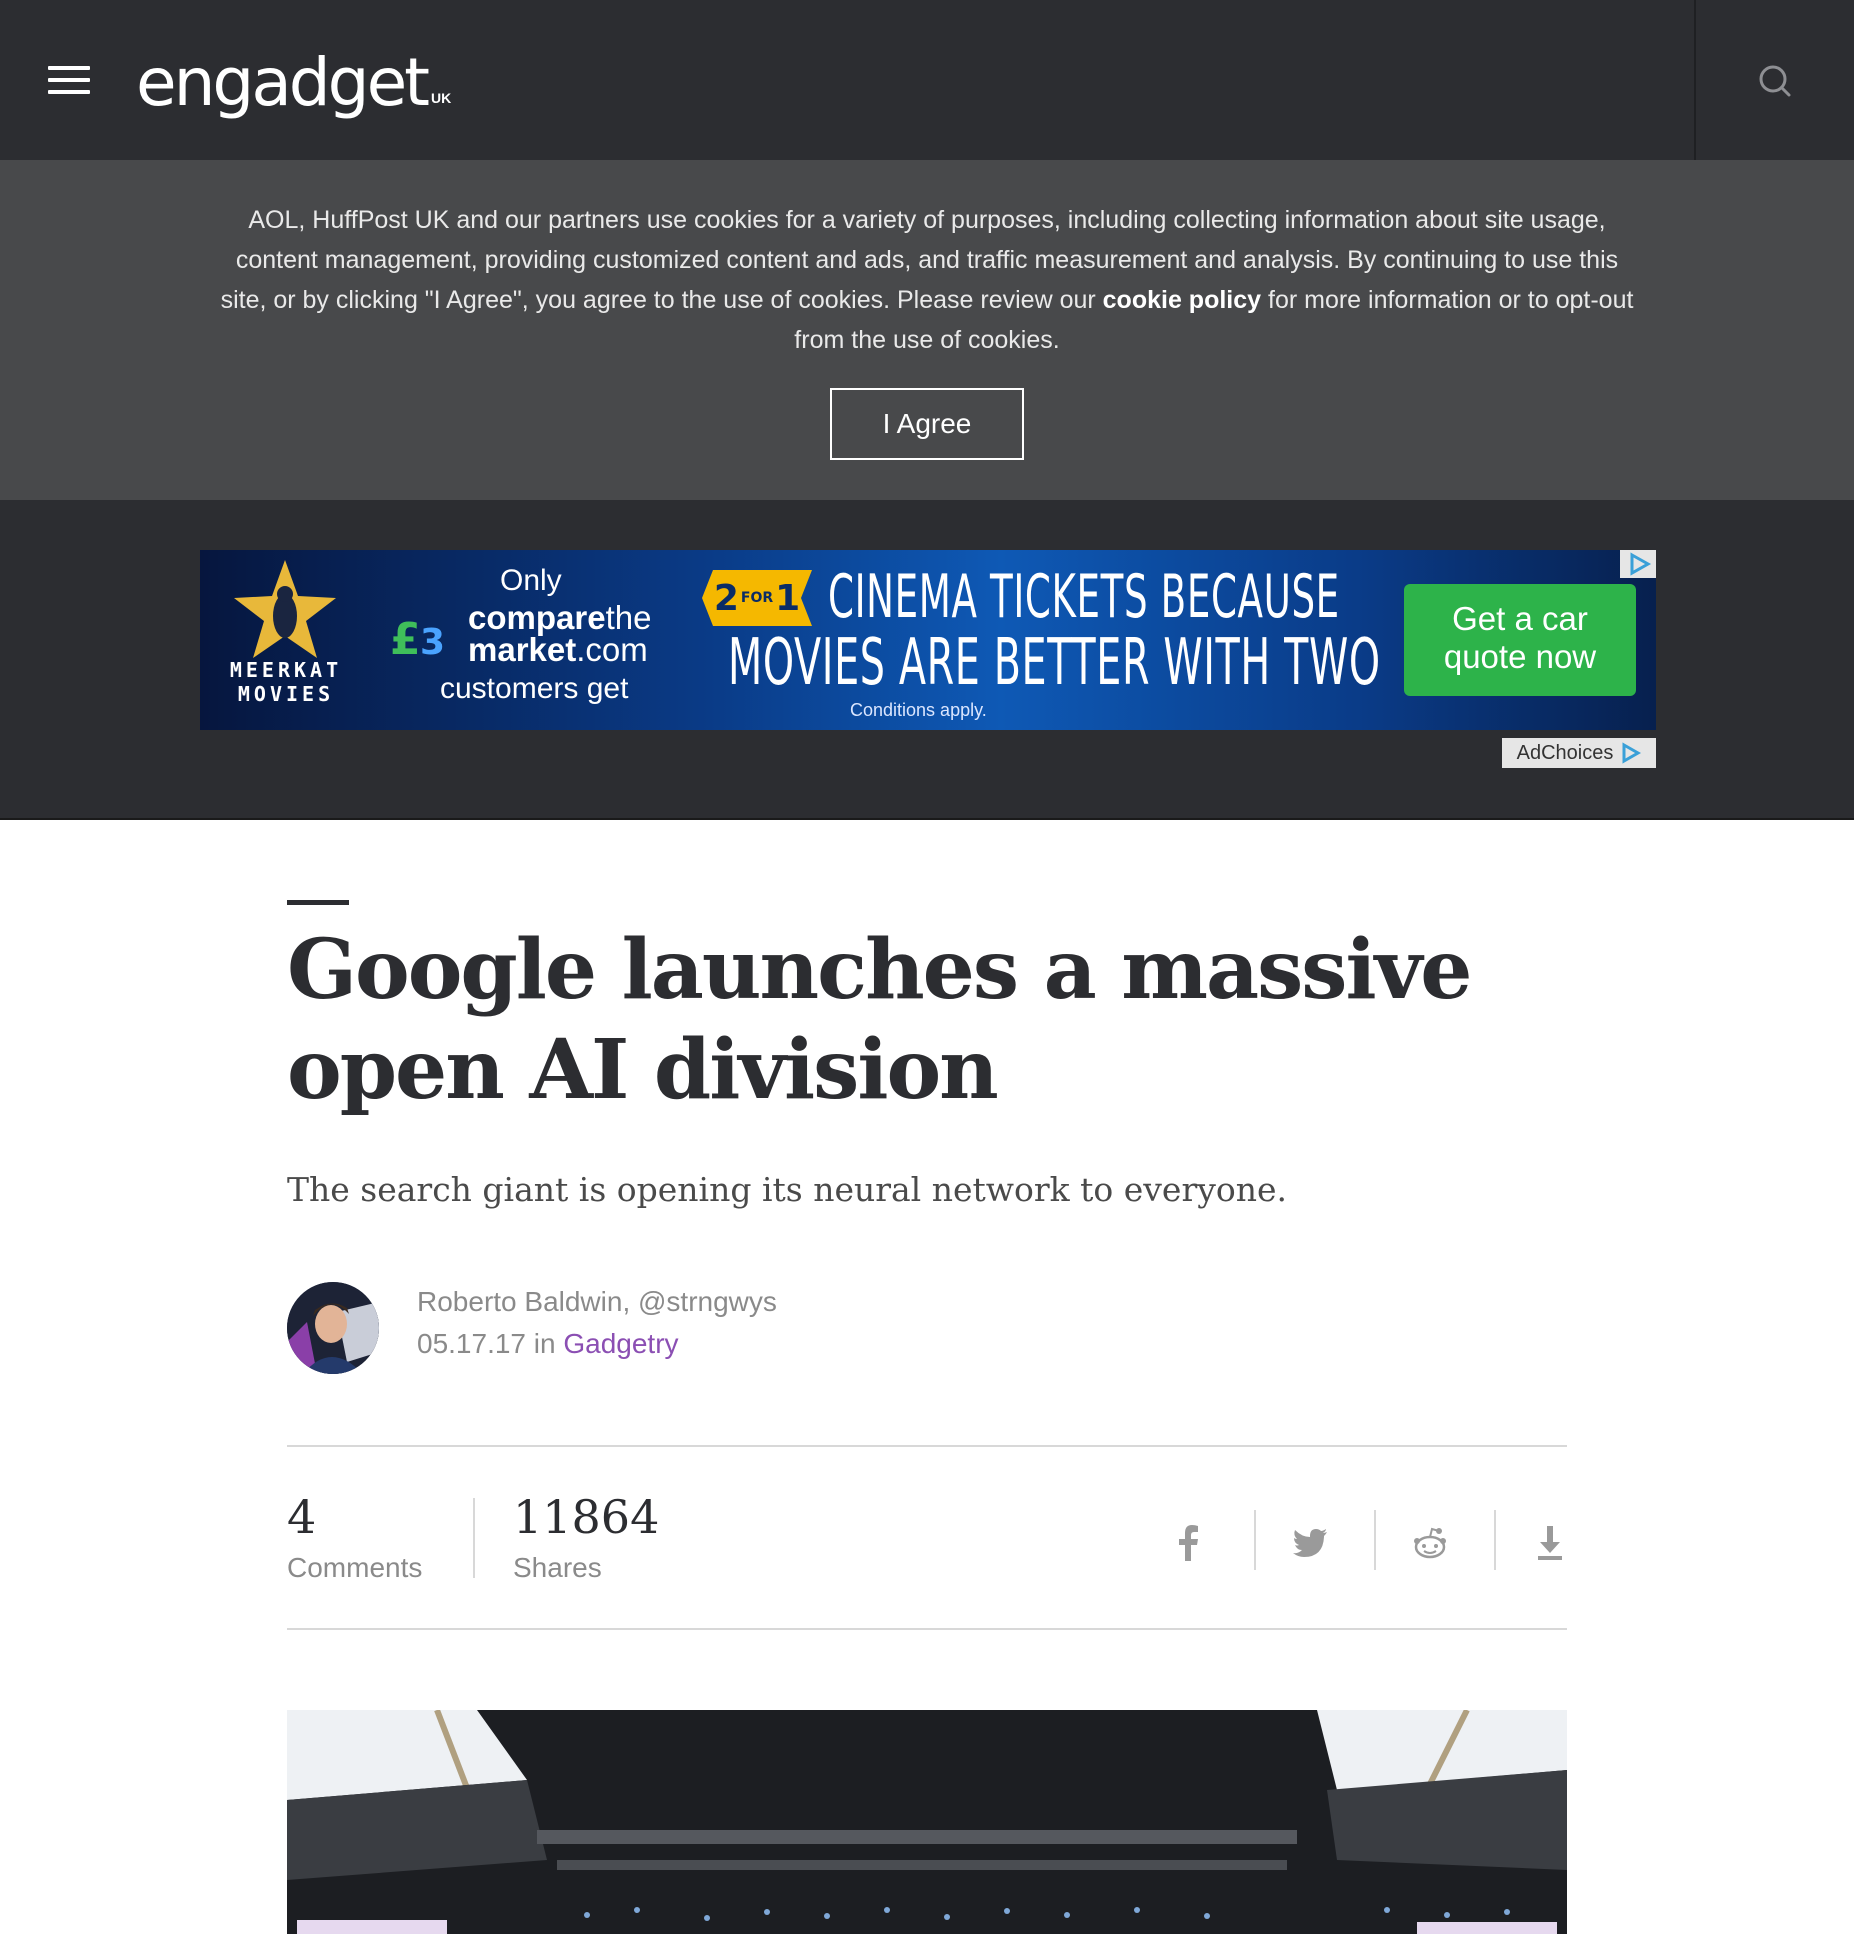 The height and width of the screenshot is (1934, 1854). What do you see at coordinates (557, 1567) in the screenshot?
I see `shares-label: Shares` at bounding box center [557, 1567].